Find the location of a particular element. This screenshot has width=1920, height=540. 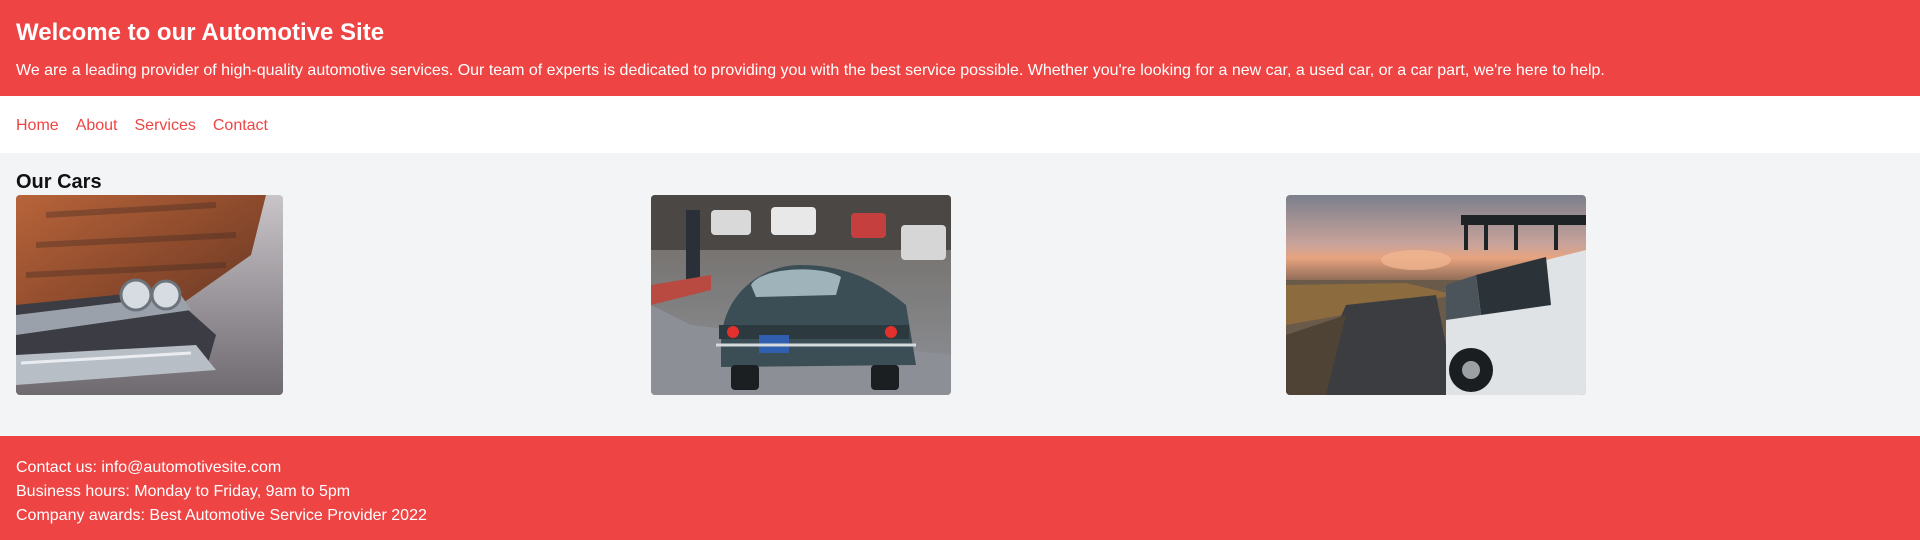

car-image-rusty-classic is located at coordinates (149, 295).